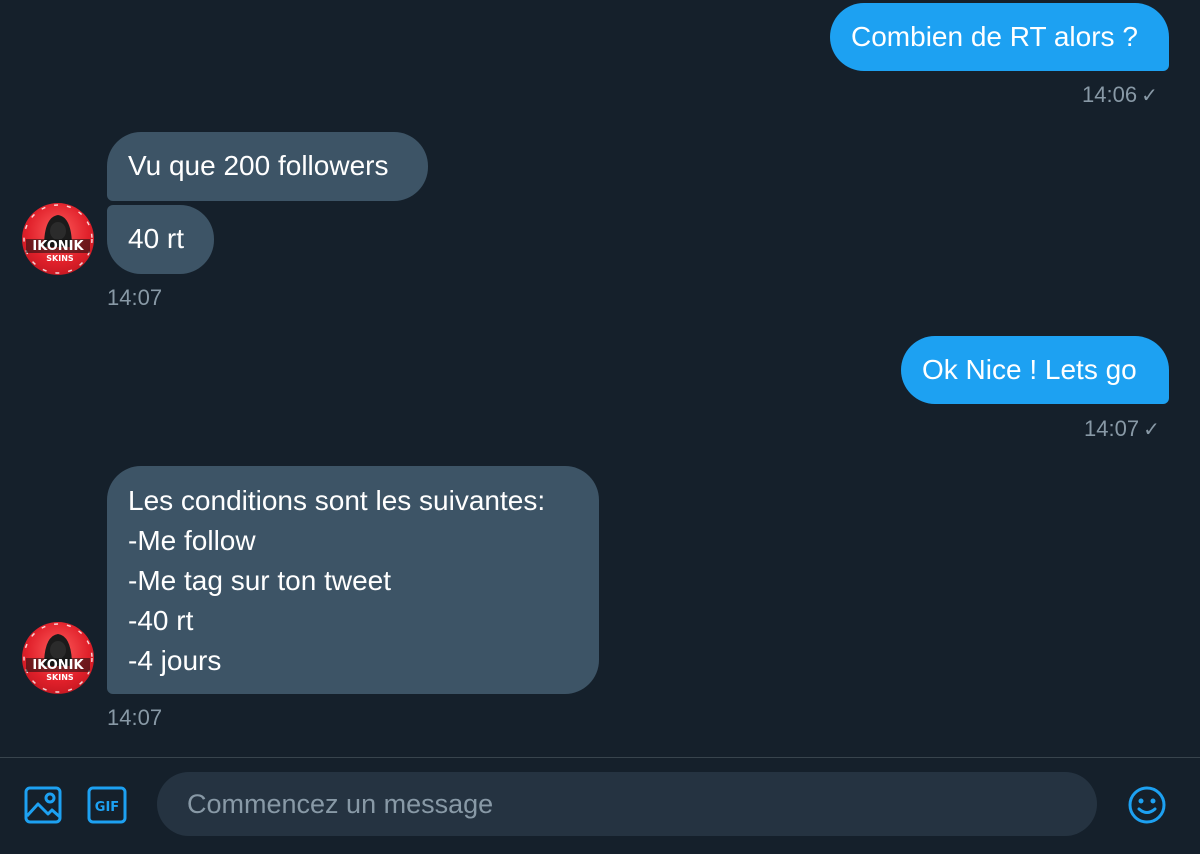 The height and width of the screenshot is (854, 1200). Describe the element at coordinates (1035, 370) in the screenshot. I see `message-bubble-outgoing: Ok Nice ! Lets go` at that location.